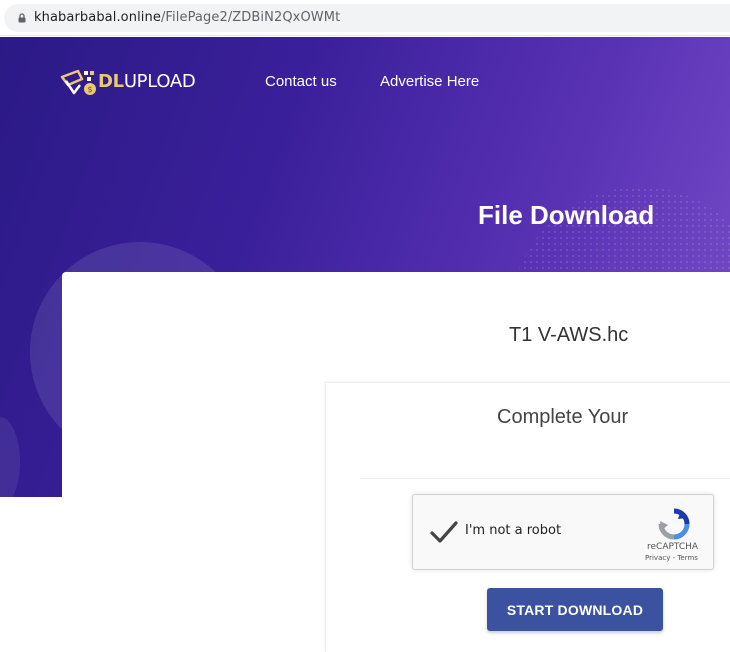 This screenshot has width=730, height=652. I want to click on recaptcha-links: Privacy - Terms, so click(671, 558).